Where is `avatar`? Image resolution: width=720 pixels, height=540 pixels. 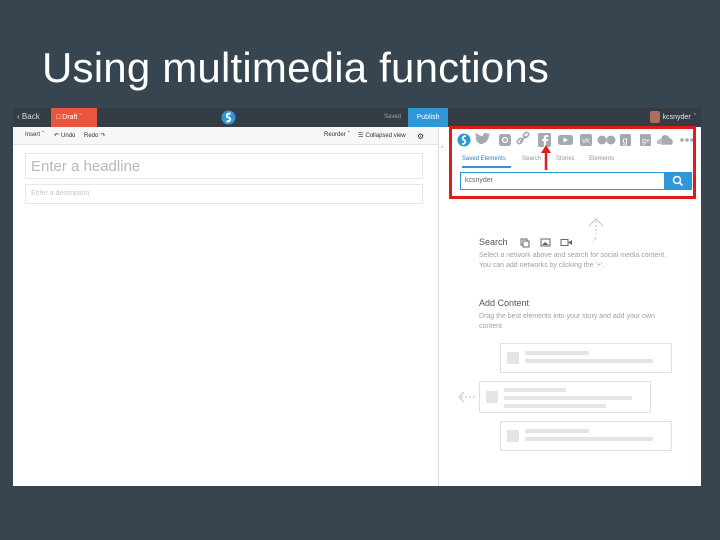
avatar is located at coordinates (654, 117).